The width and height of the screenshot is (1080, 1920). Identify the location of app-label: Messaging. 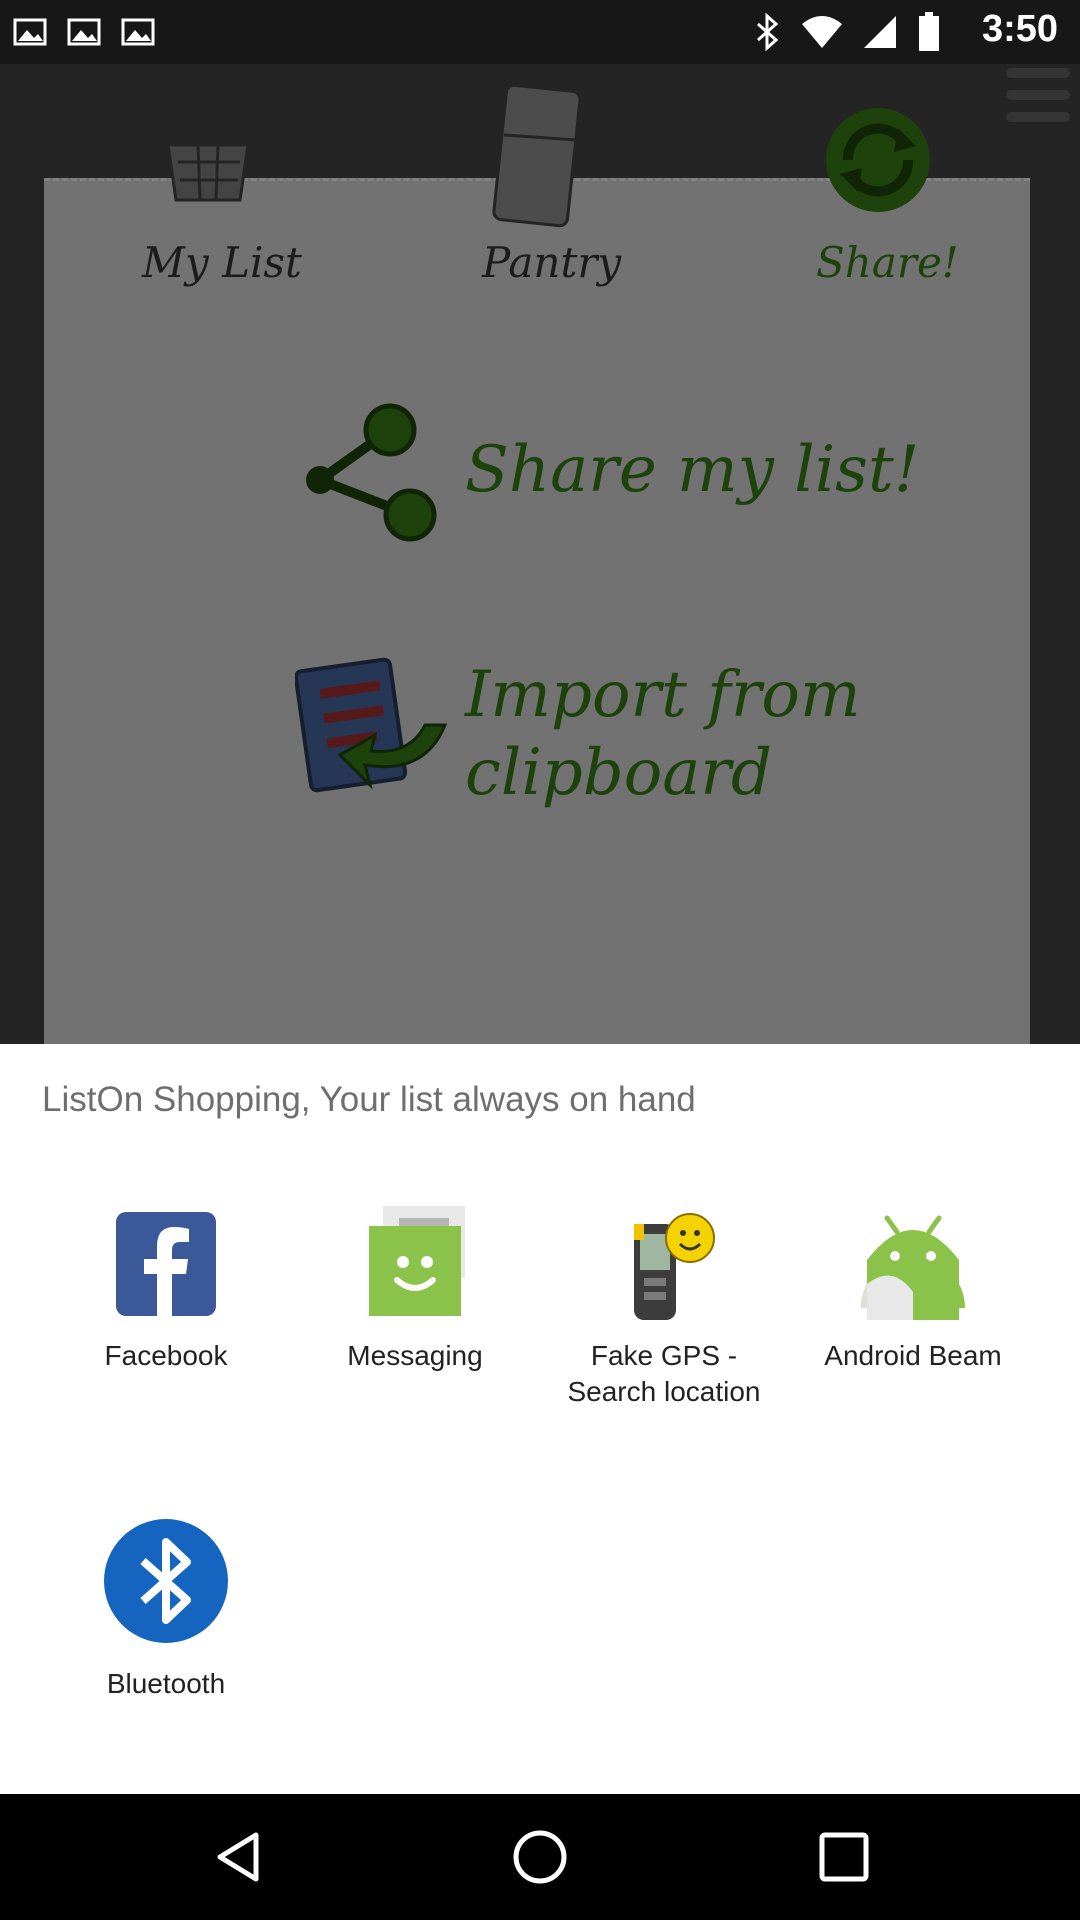
(415, 1355).